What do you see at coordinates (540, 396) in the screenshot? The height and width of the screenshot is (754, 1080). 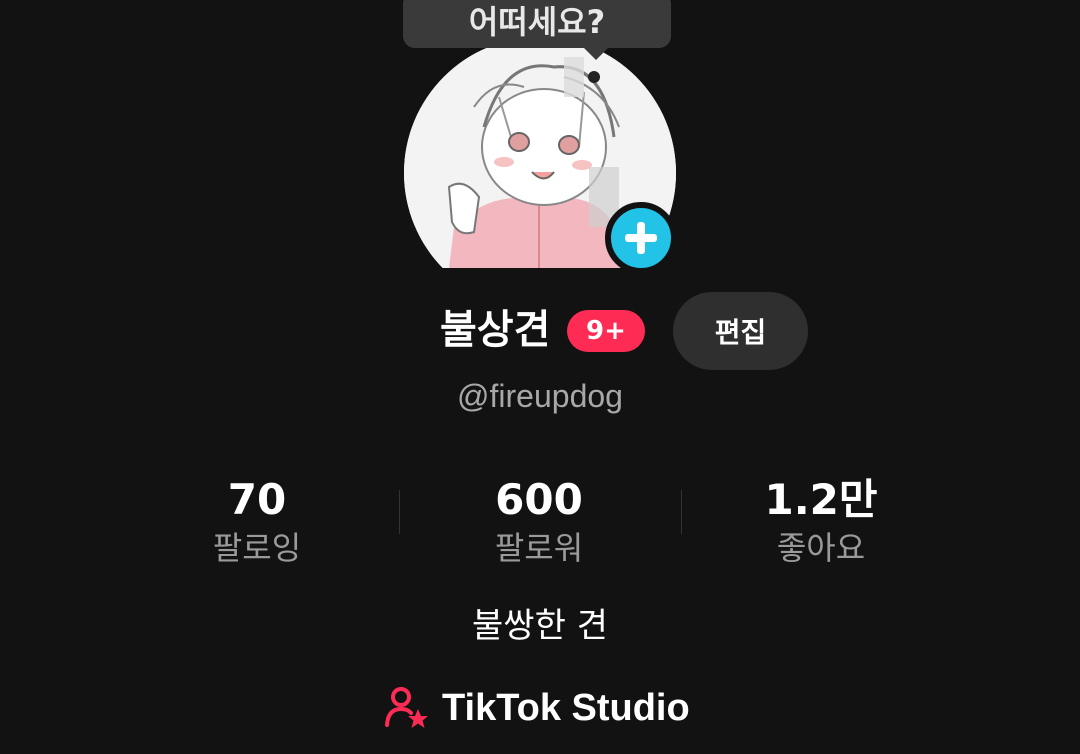 I see `profile-handle: @fireupdog` at bounding box center [540, 396].